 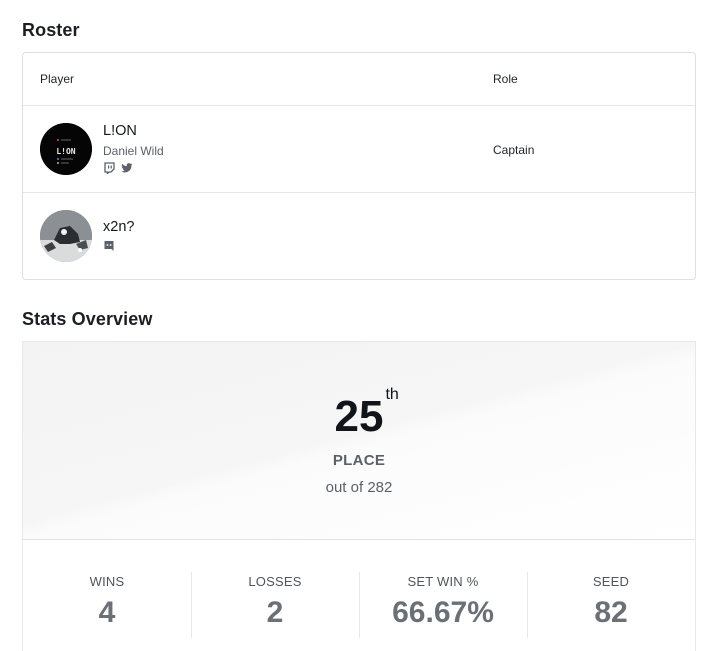 I want to click on stat-losses: LOSSES 2, so click(x=275, y=595).